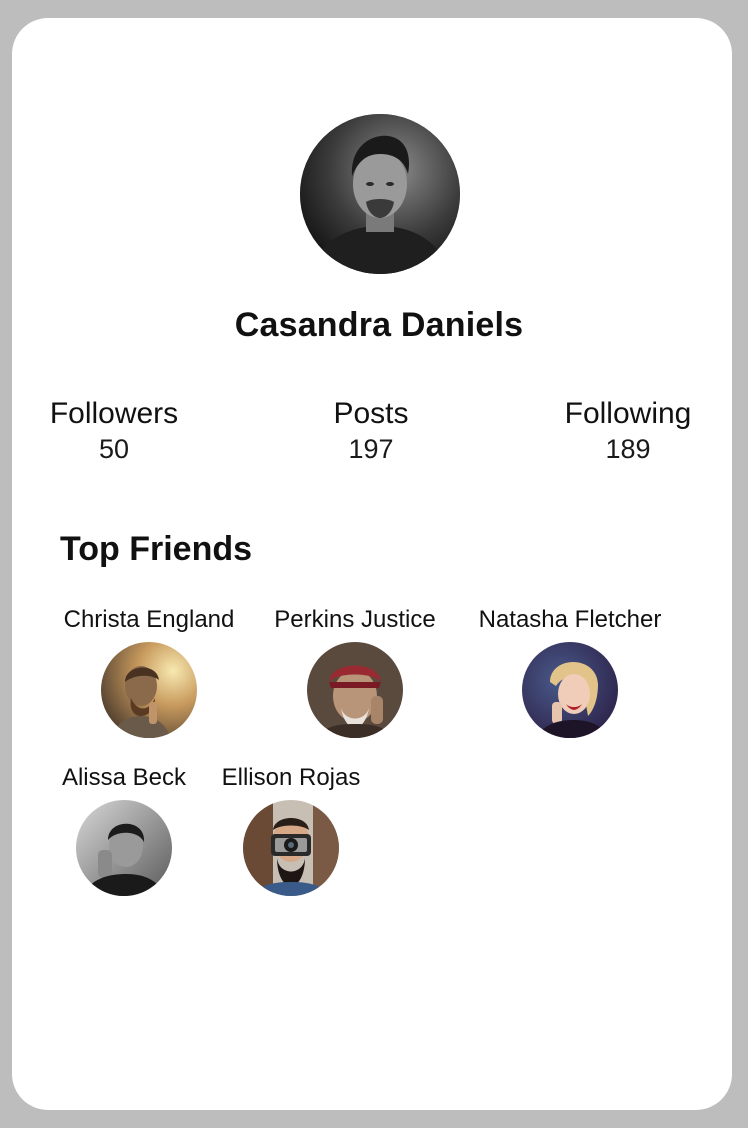 The width and height of the screenshot is (748, 1128). Describe the element at coordinates (156, 549) in the screenshot. I see `top-friends-title: Top Friends` at that location.